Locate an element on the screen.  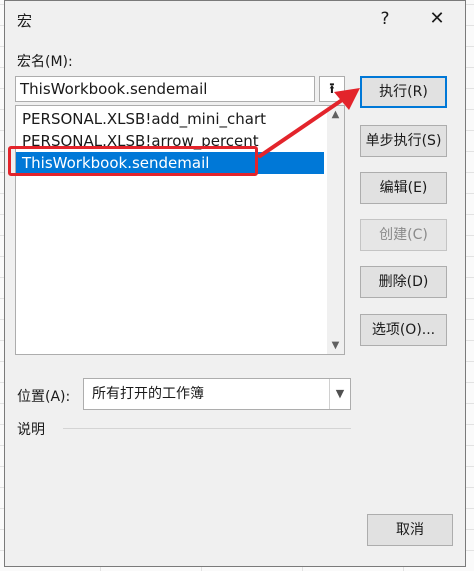
list-item: PERSONAL.XLSB!add_mini_chart is located at coordinates (170, 119).